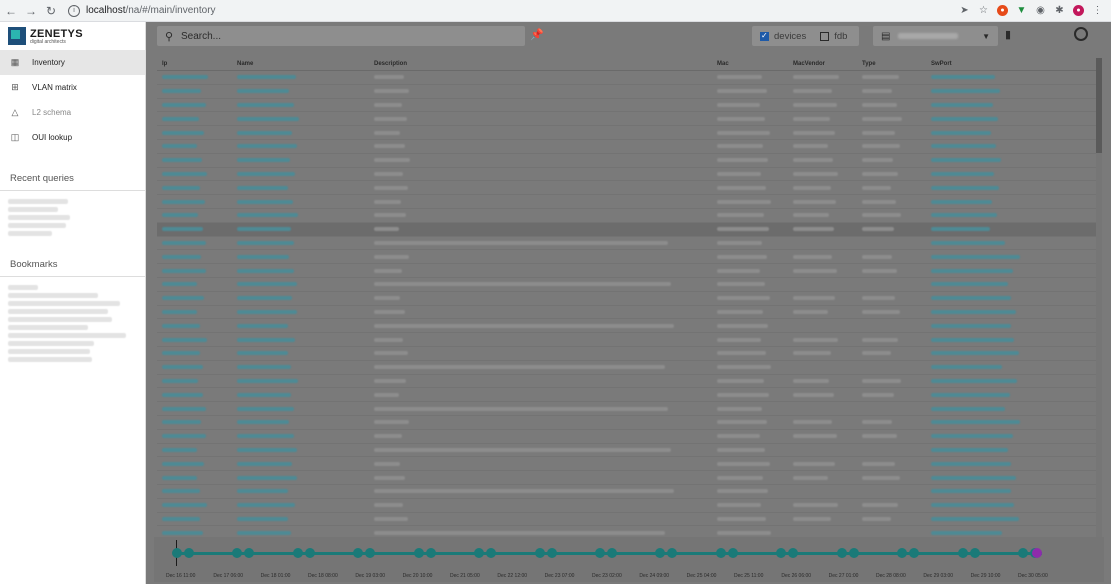  Describe the element at coordinates (331, 36) in the screenshot. I see `search-input` at that location.